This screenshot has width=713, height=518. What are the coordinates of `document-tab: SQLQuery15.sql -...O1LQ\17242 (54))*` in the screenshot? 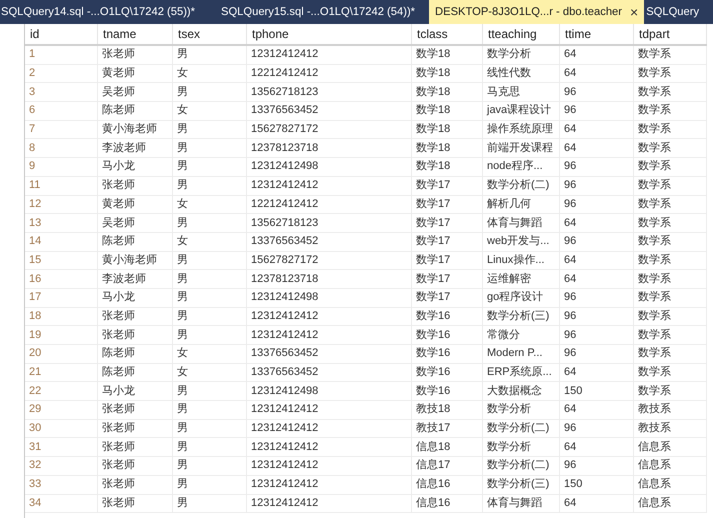 It's located at (318, 12).